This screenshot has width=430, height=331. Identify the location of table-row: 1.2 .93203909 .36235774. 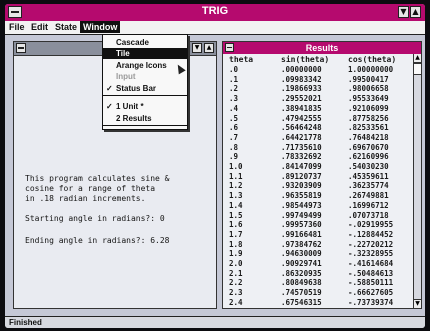
(318, 185).